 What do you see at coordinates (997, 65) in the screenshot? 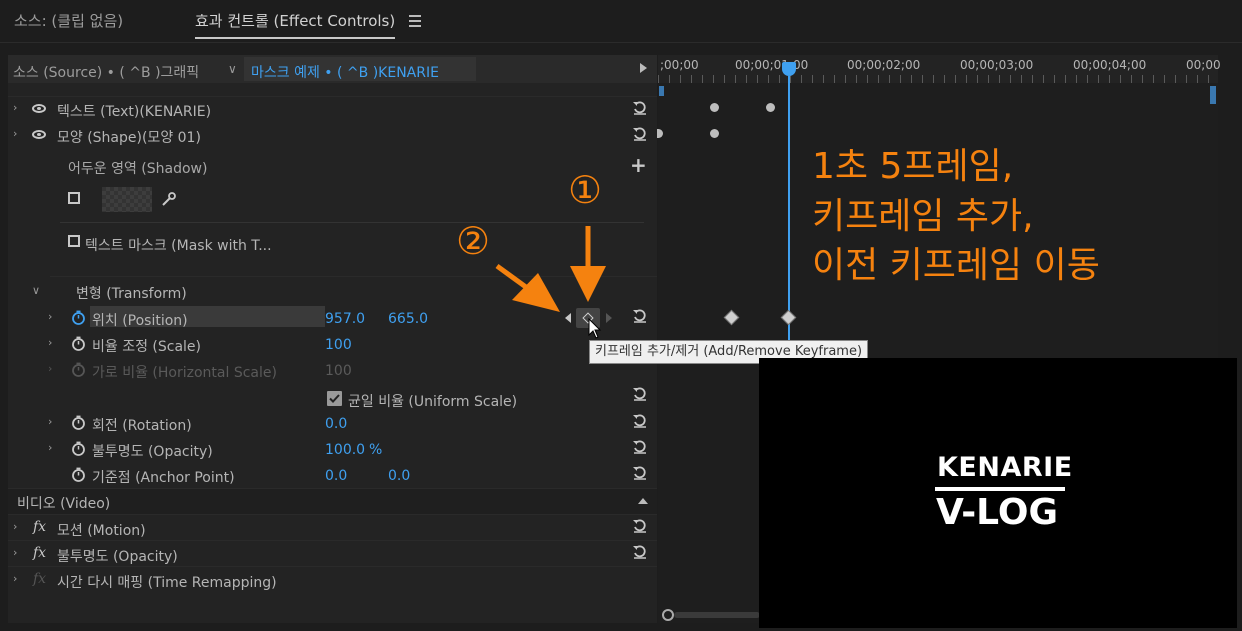
I see `ruler-label: 00;00;03;00` at bounding box center [997, 65].